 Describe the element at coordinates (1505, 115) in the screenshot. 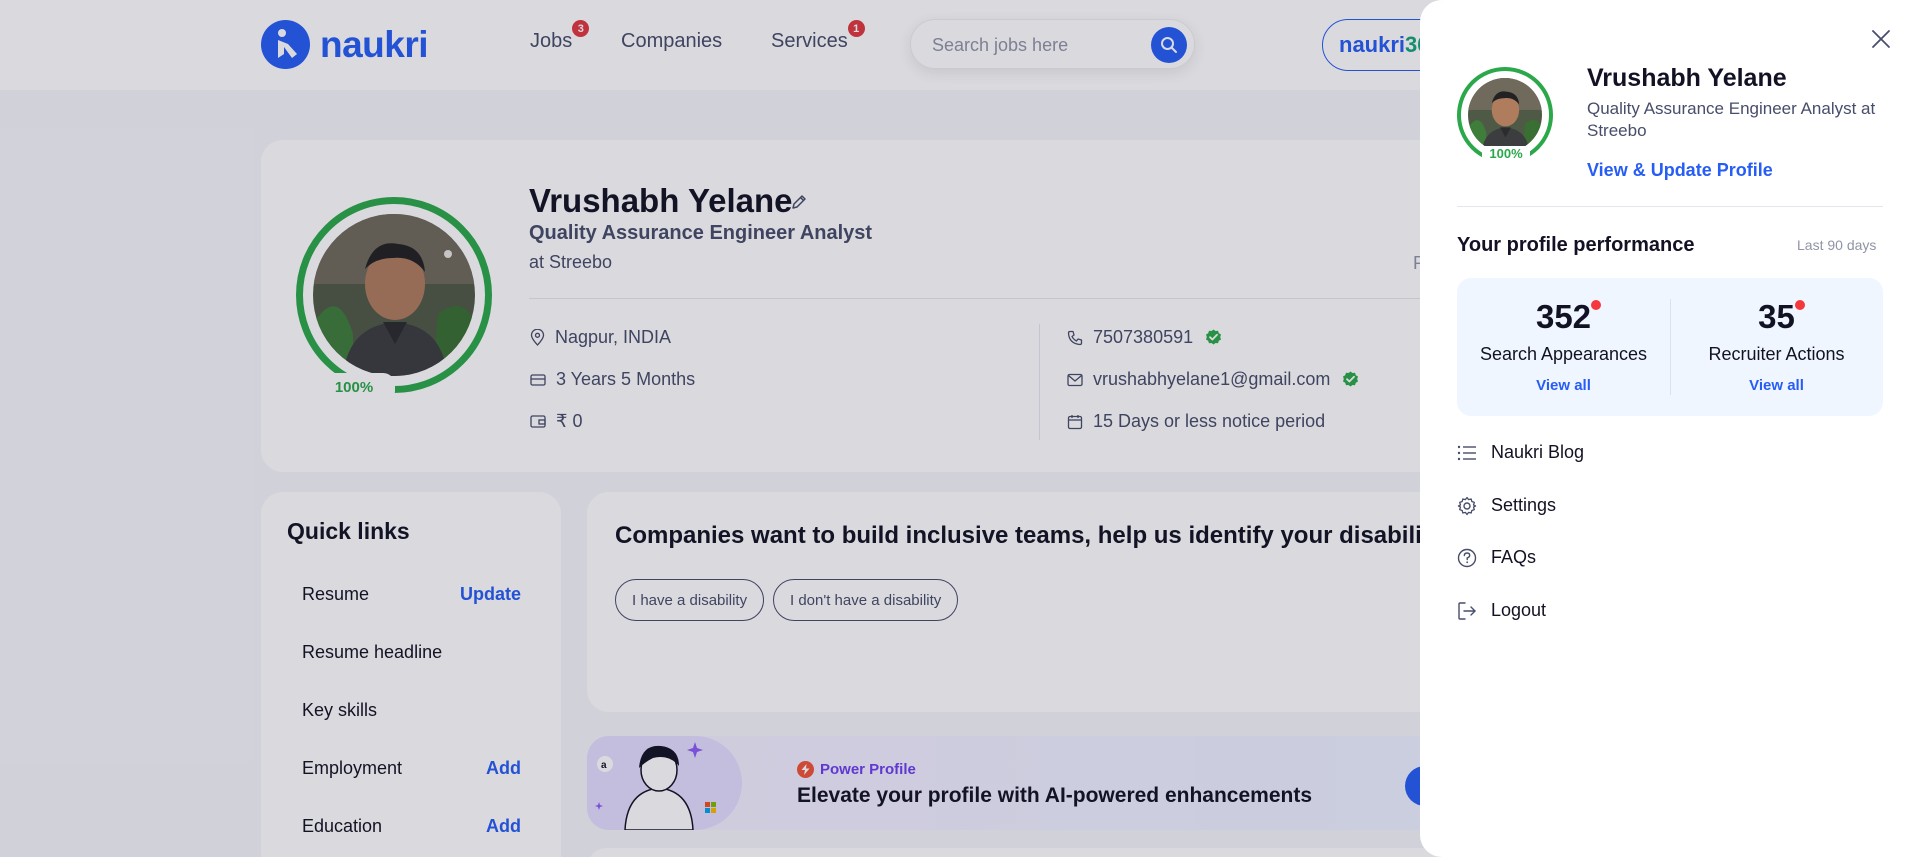

I see `drawer-avatar` at that location.